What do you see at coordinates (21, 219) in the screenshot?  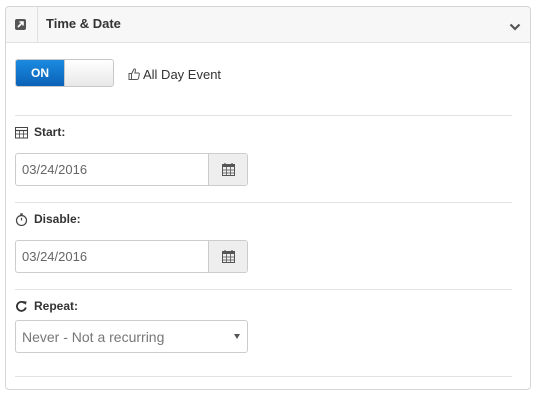 I see `stopwatch-icon` at bounding box center [21, 219].